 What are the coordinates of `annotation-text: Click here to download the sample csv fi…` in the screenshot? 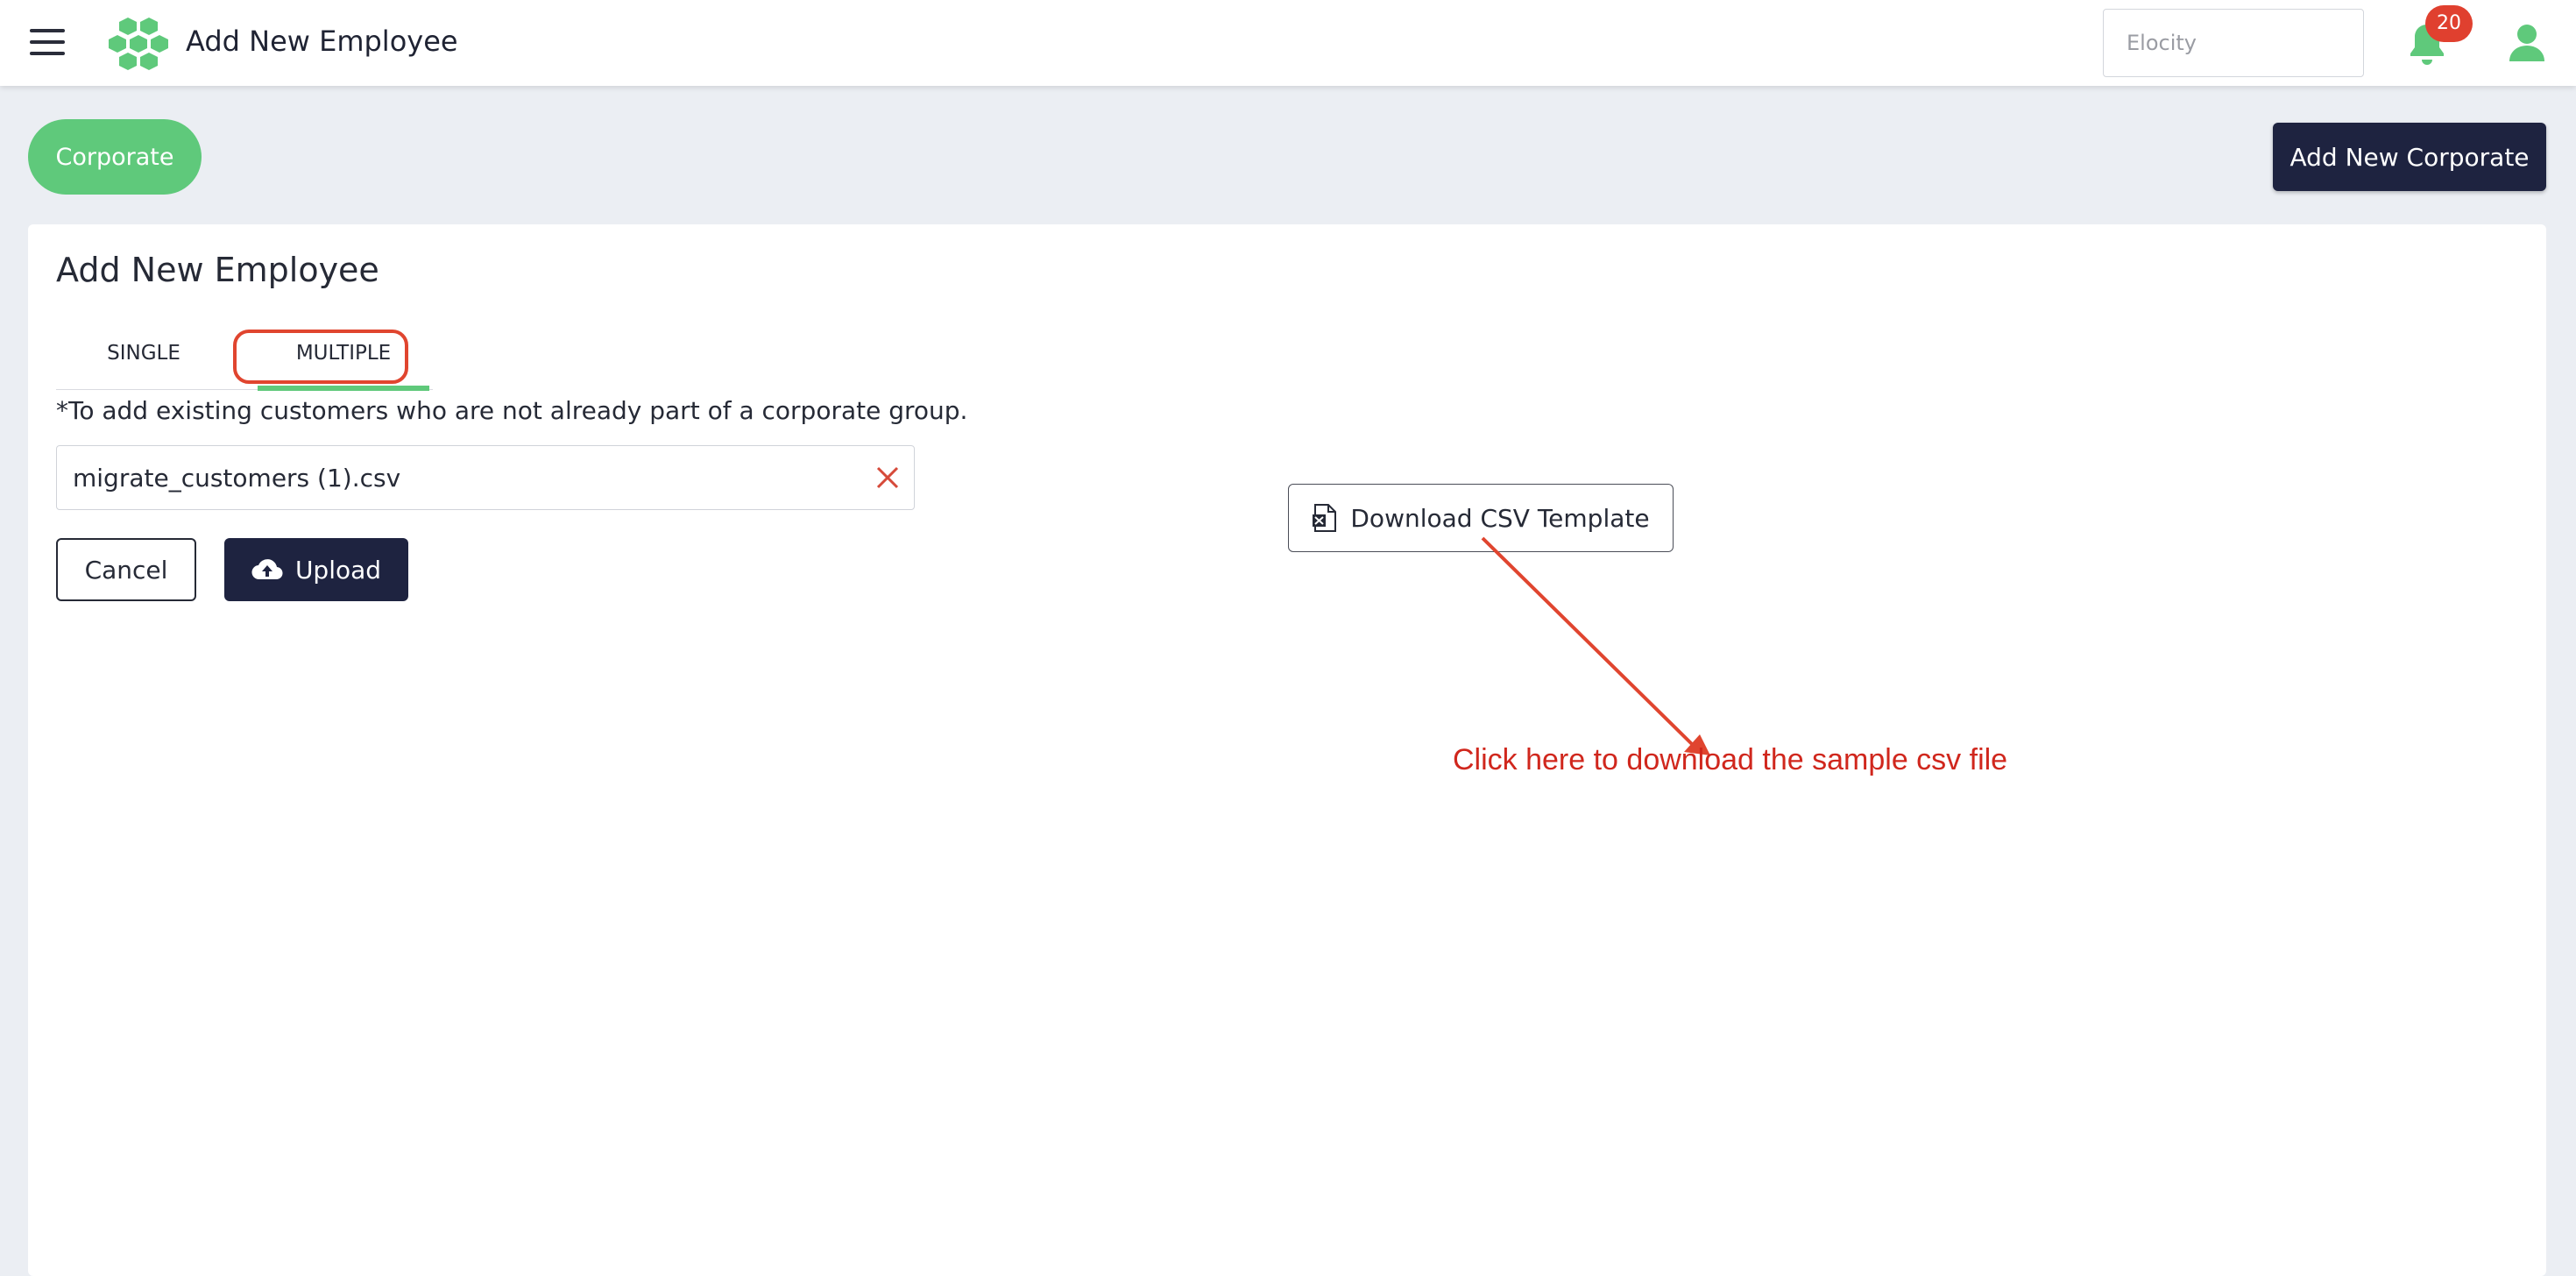 It's located at (1730, 759).